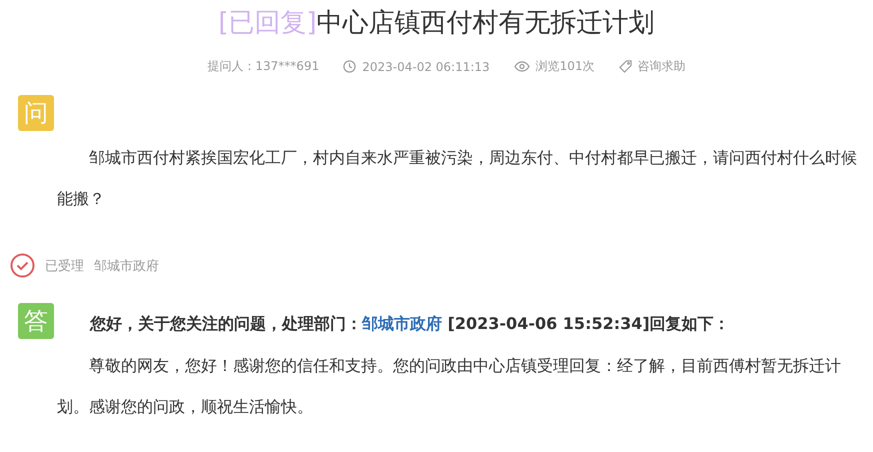 The image size is (873, 452). What do you see at coordinates (449, 386) in the screenshot?
I see `answer-text: 尊敬的网友，您好！感谢您的信任和支持。您的问政由中心店镇受理回复：经了解，目前西傅村暂无拆迁计划。感谢您的问政，顺祝生活愉快。` at bounding box center [449, 386].